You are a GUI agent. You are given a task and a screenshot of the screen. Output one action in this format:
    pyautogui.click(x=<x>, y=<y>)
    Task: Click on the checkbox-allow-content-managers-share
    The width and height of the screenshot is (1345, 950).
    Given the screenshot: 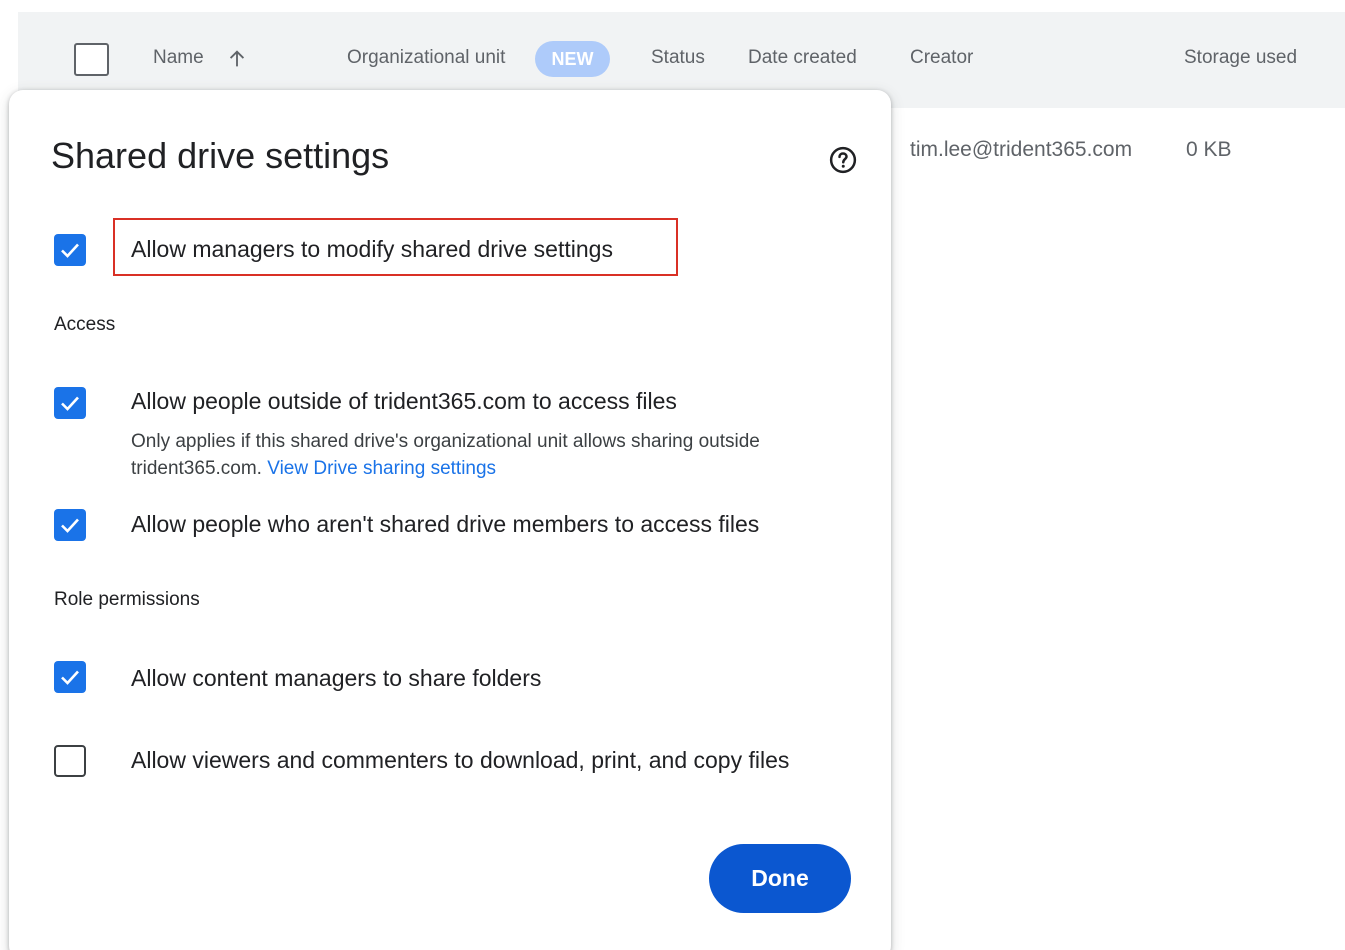 What is the action you would take?
    pyautogui.click(x=70, y=677)
    